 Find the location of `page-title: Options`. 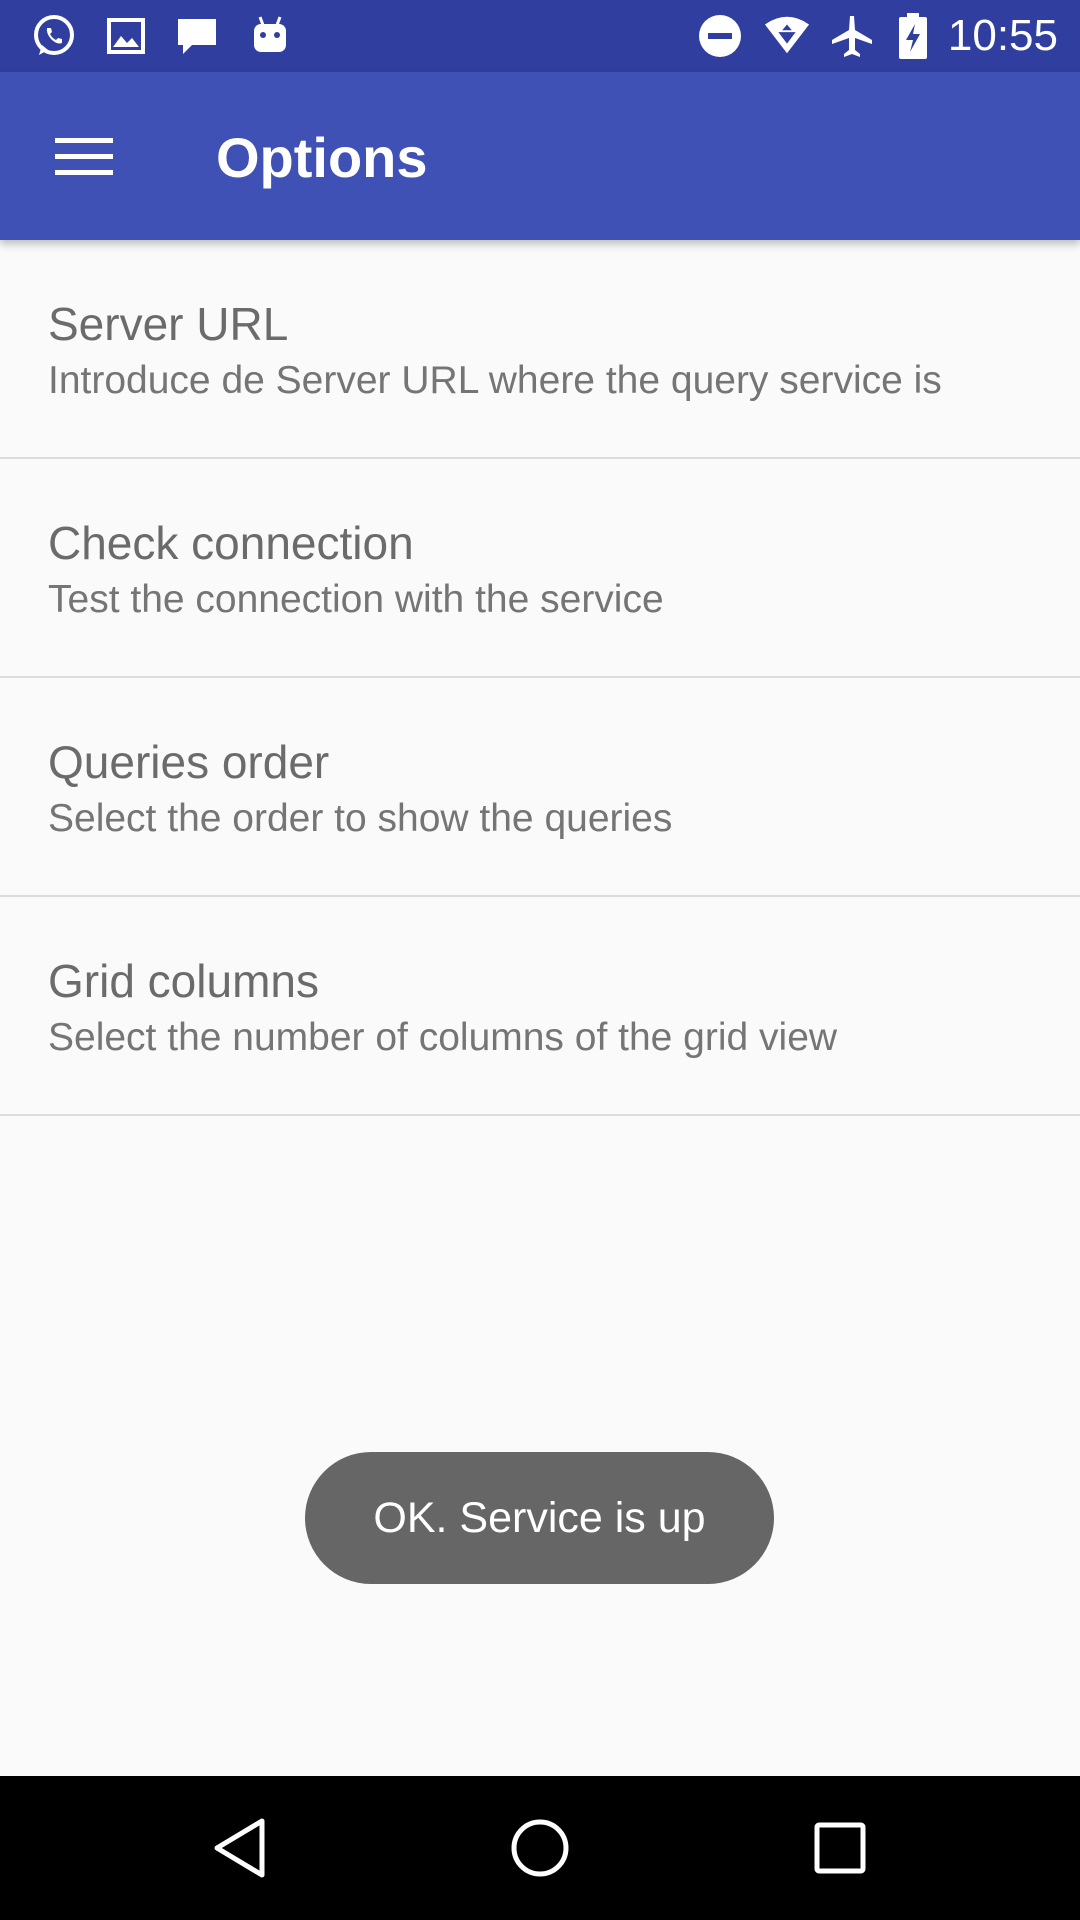

page-title: Options is located at coordinates (322, 157).